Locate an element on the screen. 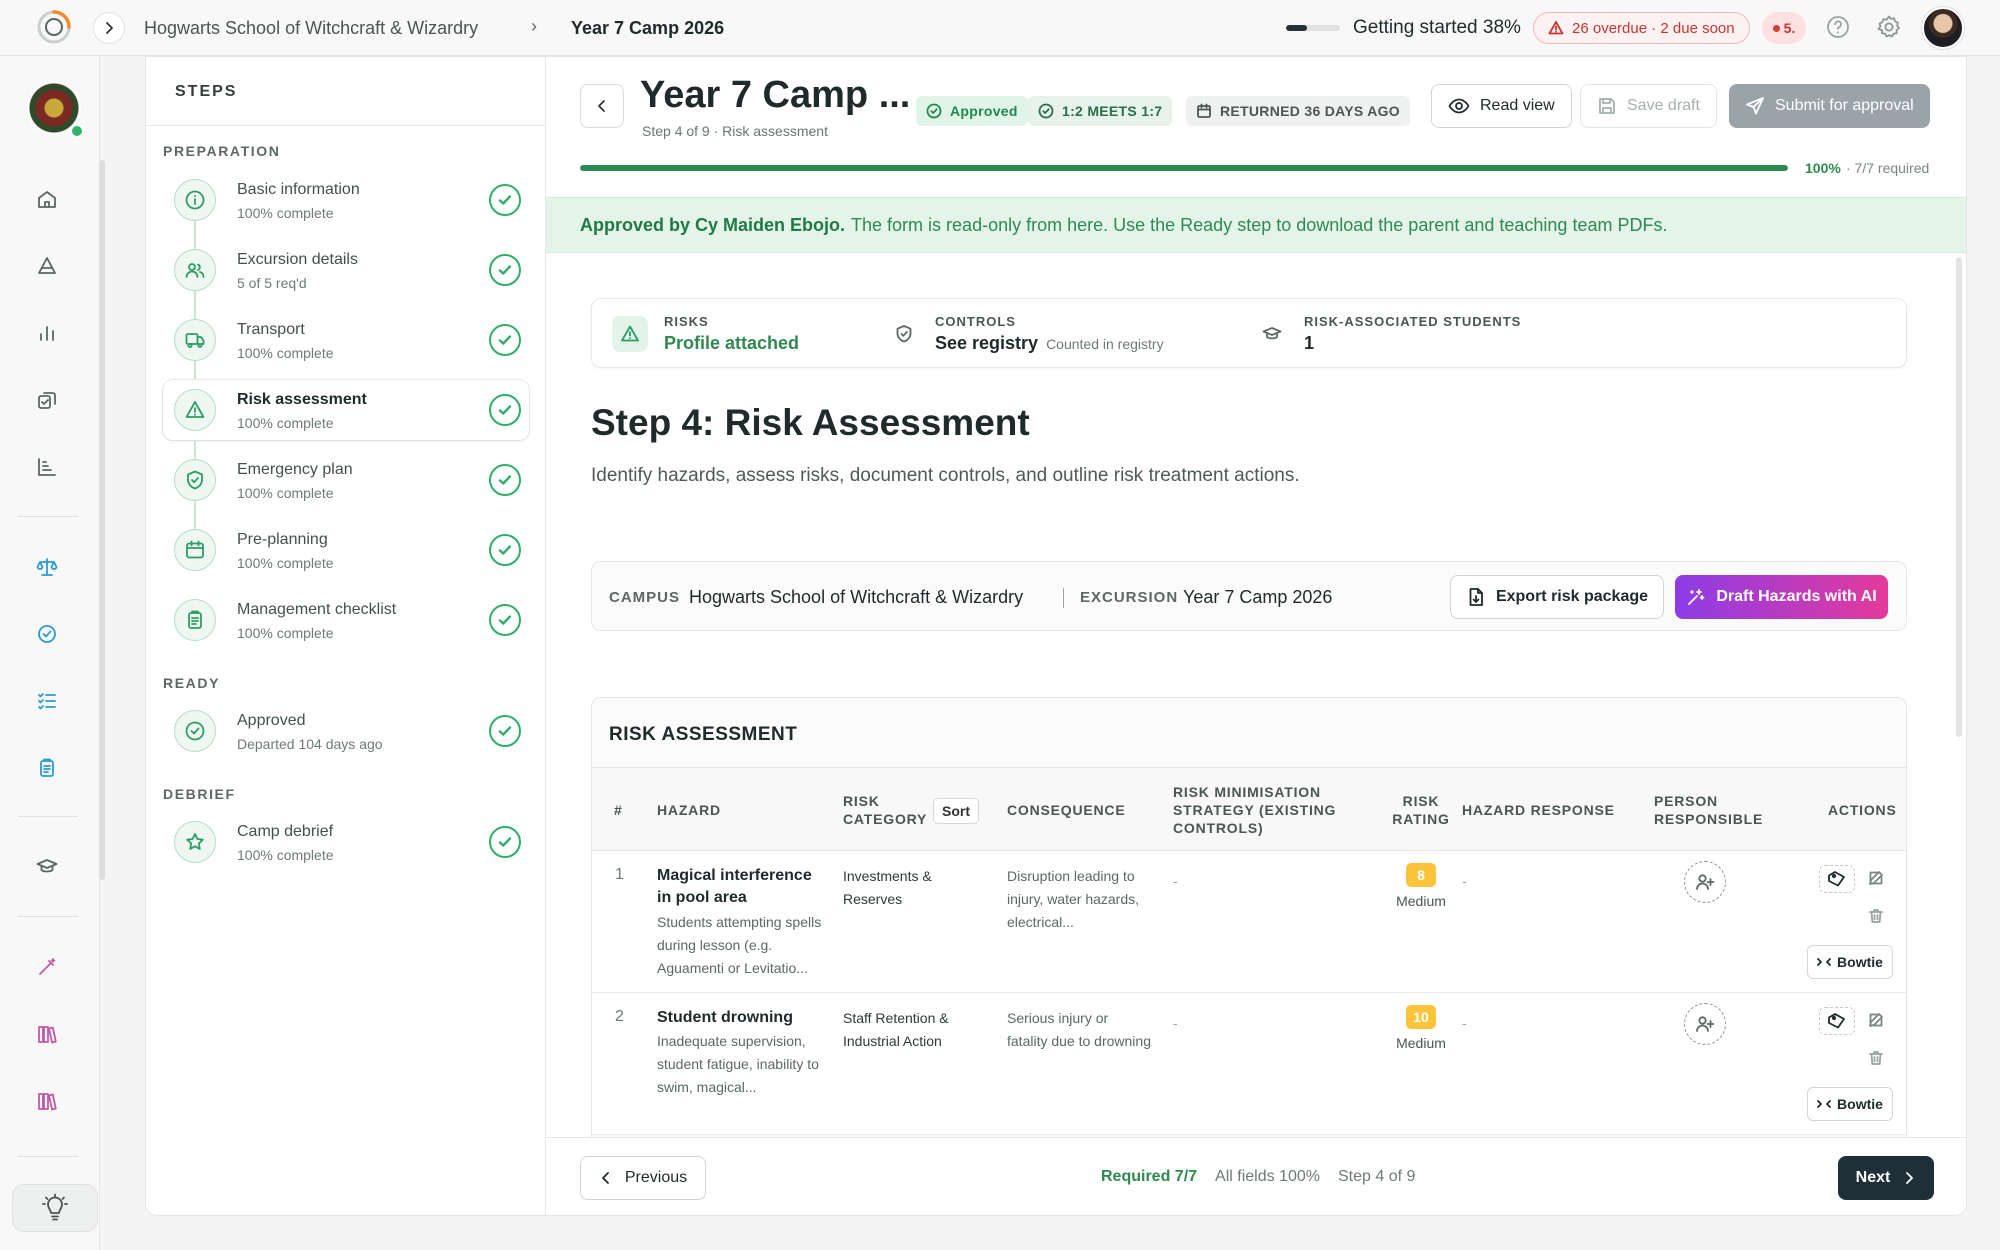  steps-title: STEPS is located at coordinates (206, 91).